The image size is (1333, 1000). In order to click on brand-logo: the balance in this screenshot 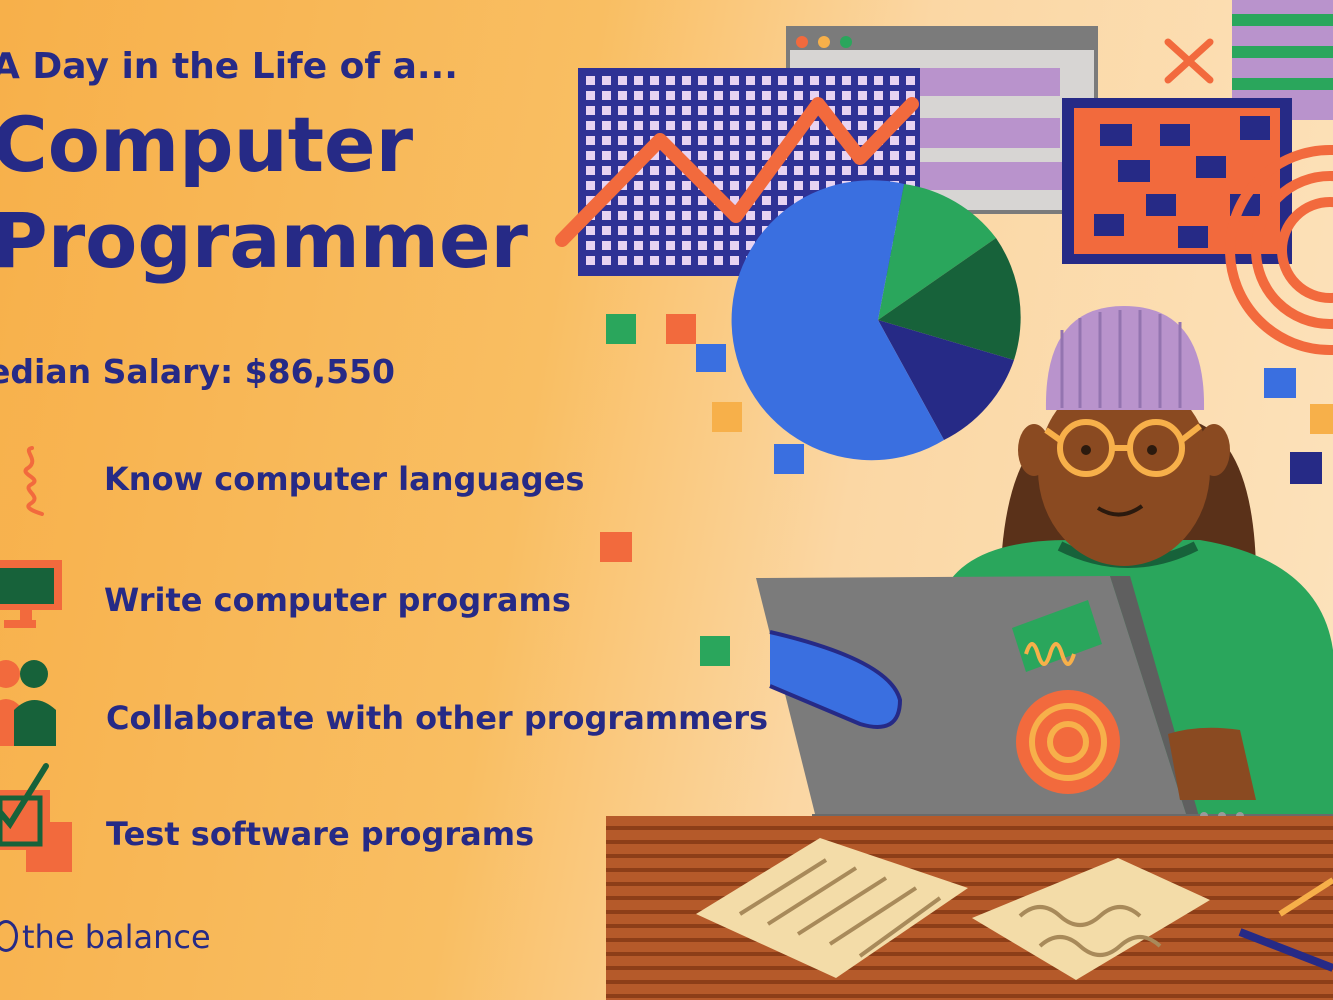, I will do `click(105, 937)`.